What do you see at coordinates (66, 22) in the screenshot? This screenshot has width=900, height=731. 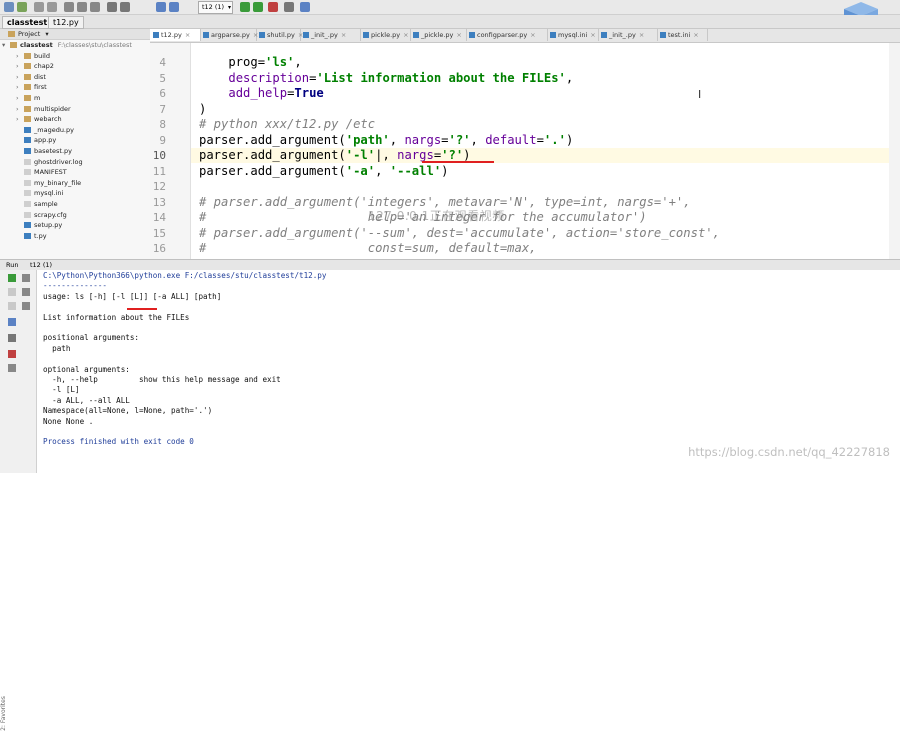 I see `breadcrumb-file: t12.py` at bounding box center [66, 22].